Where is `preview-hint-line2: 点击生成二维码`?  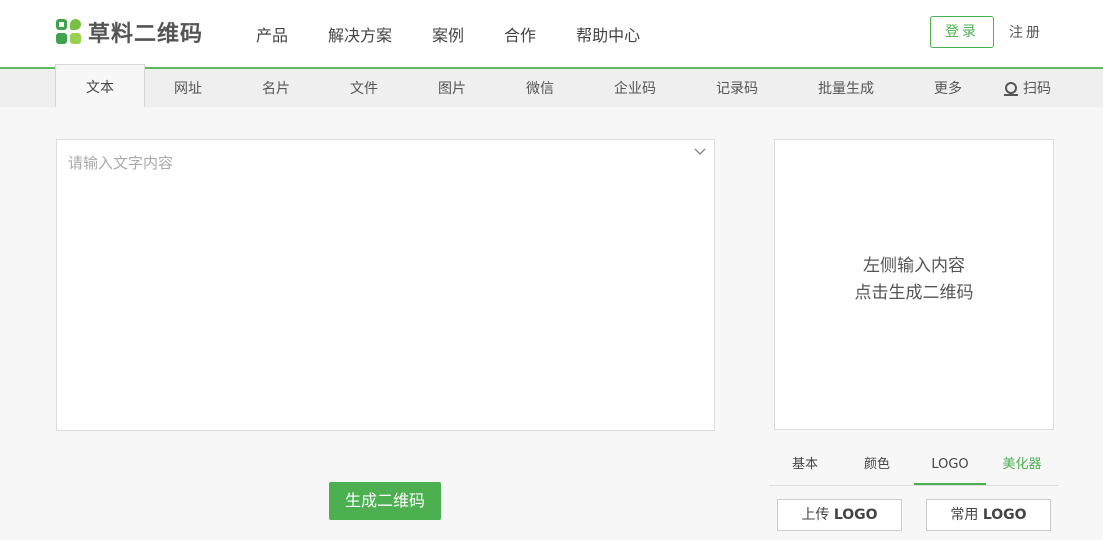 preview-hint-line2: 点击生成二维码 is located at coordinates (914, 292).